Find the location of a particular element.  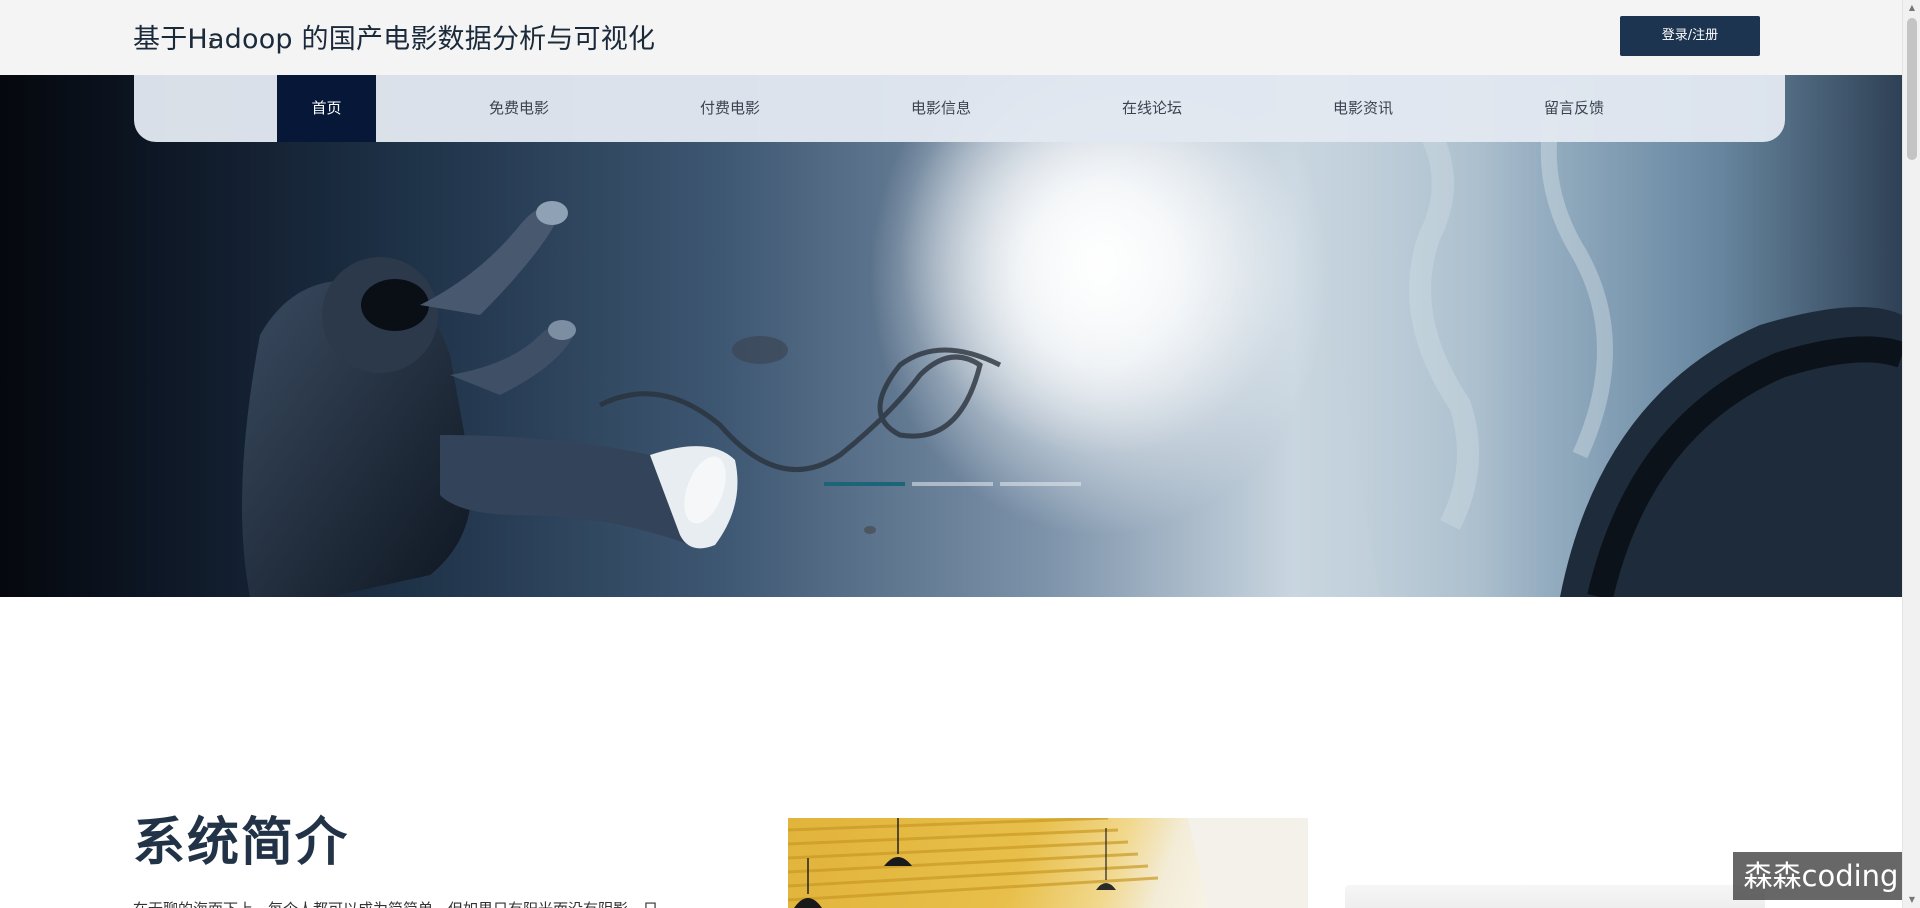

nav-item-free-movies: 免费电影 is located at coordinates (519, 108).